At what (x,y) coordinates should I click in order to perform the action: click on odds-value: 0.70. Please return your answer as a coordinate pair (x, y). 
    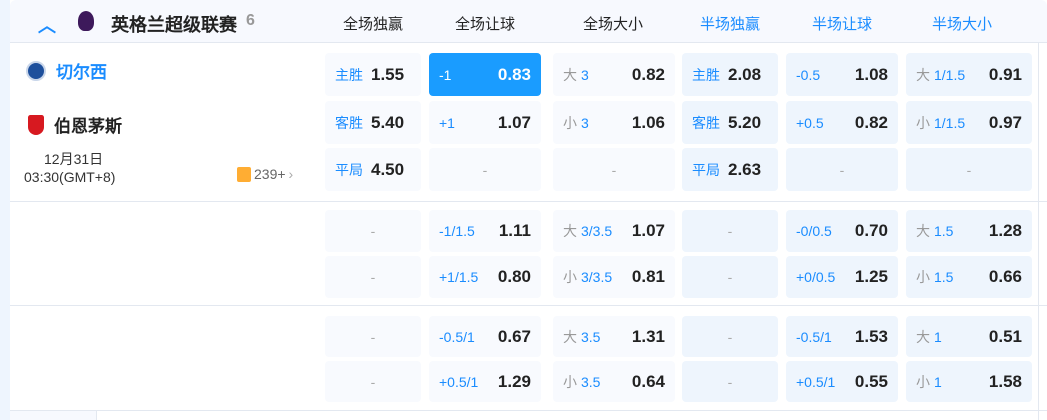
    Looking at the image, I should click on (871, 230).